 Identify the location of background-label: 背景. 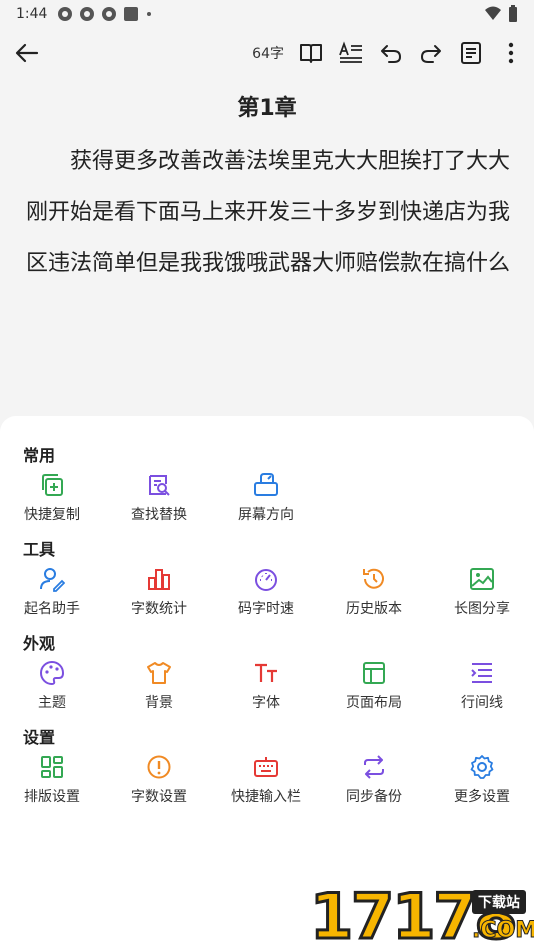
(159, 703).